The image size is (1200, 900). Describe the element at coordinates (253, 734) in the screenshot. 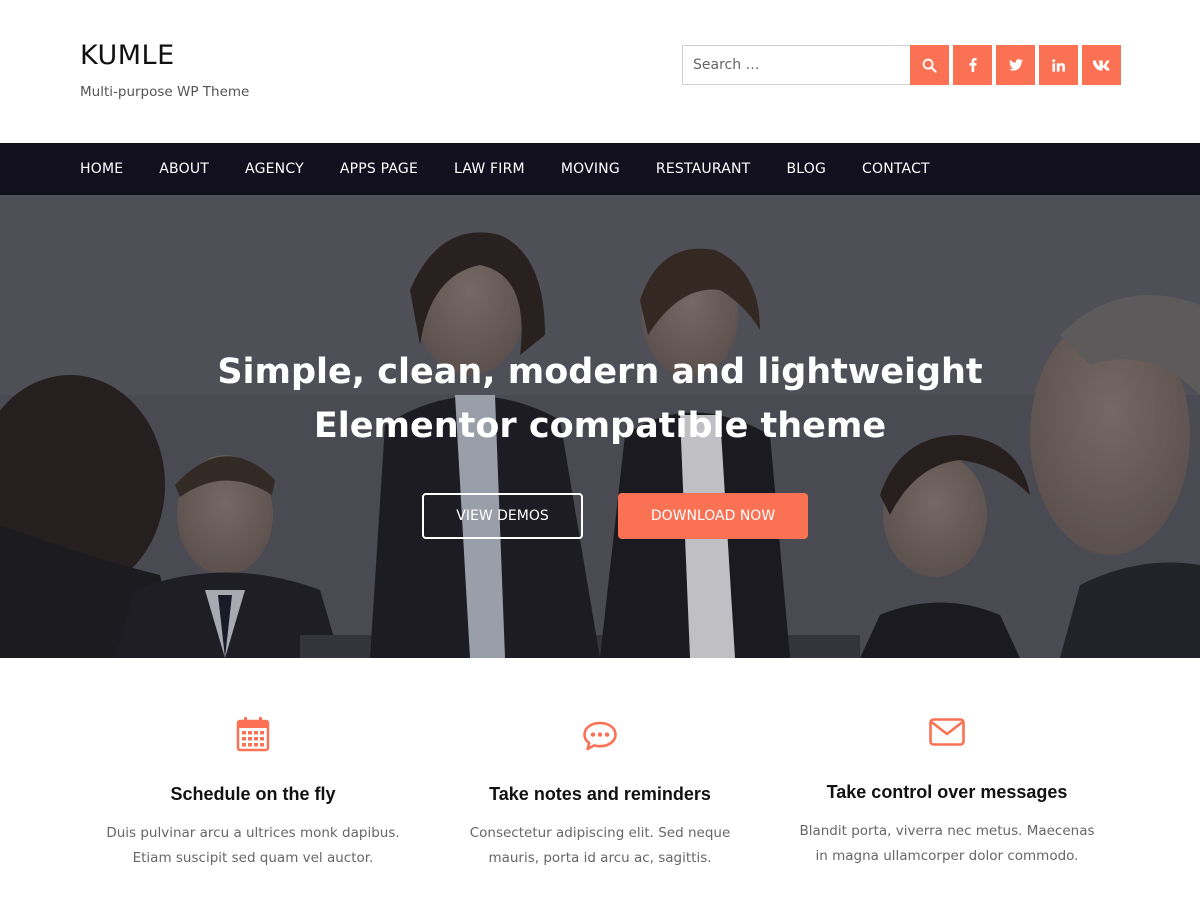

I see `calendar-icon` at that location.